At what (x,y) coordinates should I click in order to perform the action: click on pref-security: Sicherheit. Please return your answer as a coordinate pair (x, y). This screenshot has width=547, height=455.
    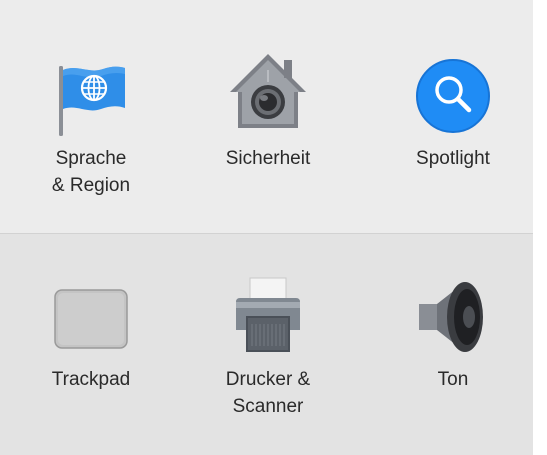
    Looking at the image, I should click on (268, 116).